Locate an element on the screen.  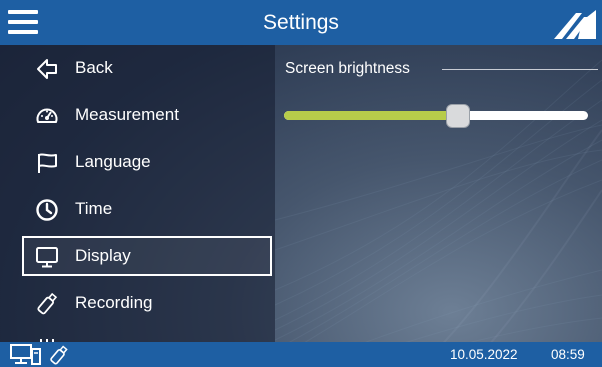
brand-logo-icon is located at coordinates (575, 24).